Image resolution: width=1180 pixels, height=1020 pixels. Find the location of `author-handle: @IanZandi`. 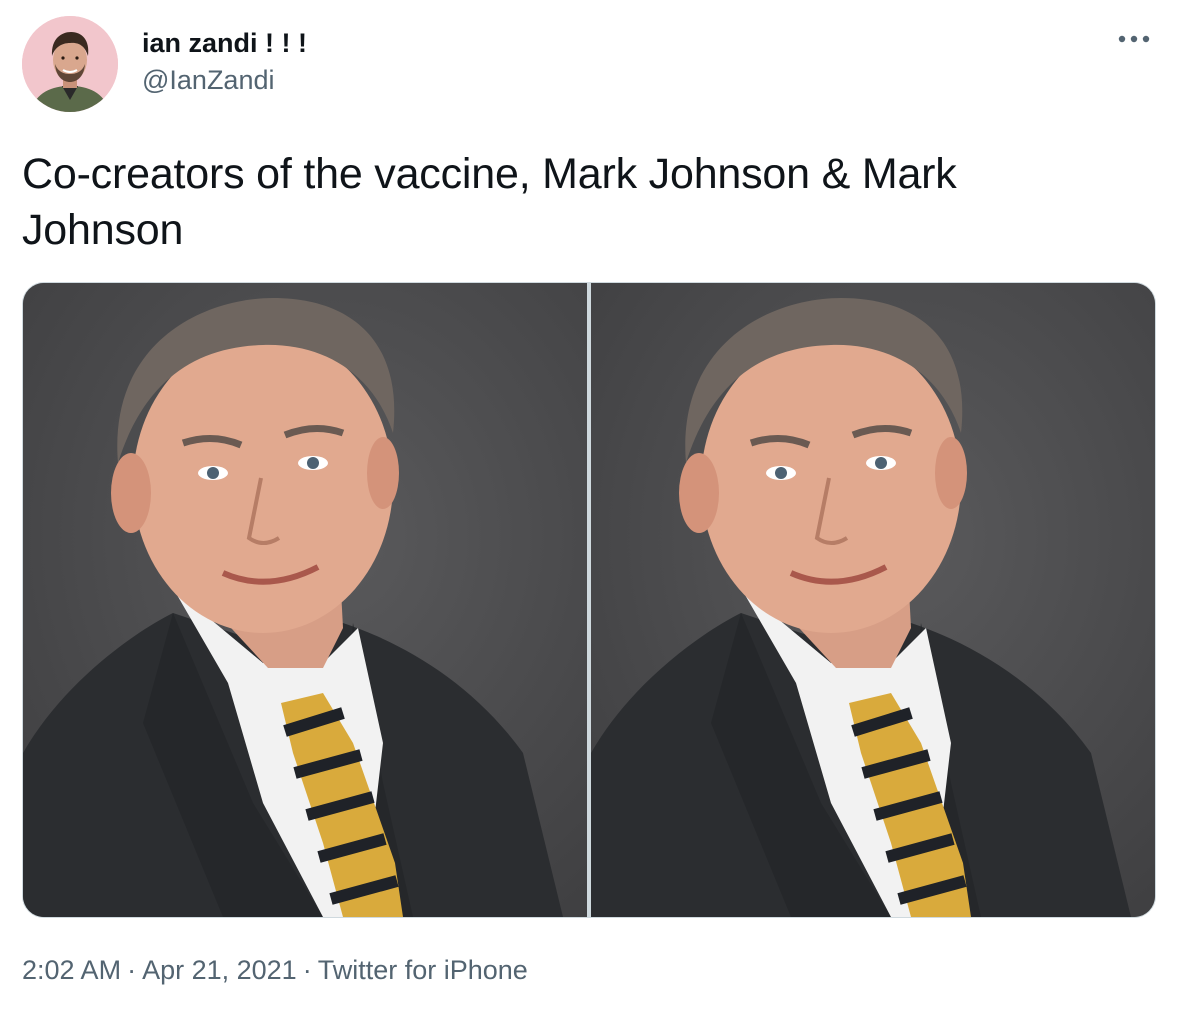

author-handle: @IanZandi is located at coordinates (224, 80).